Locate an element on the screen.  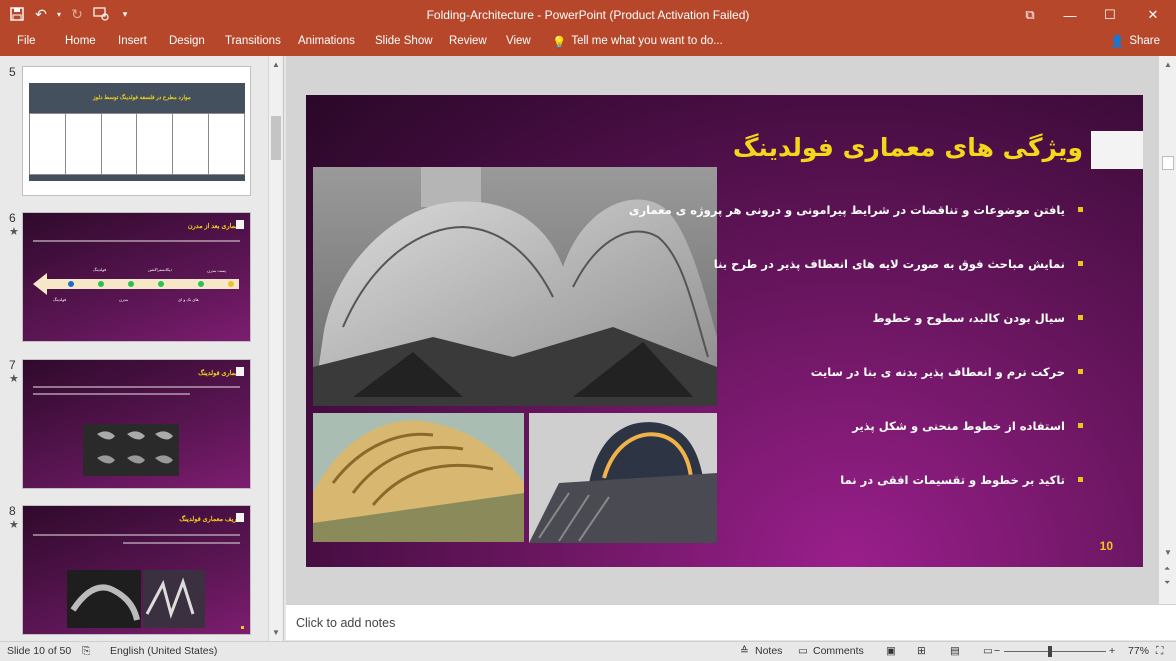
minimize-icon: — is located at coordinates (1070, 15).